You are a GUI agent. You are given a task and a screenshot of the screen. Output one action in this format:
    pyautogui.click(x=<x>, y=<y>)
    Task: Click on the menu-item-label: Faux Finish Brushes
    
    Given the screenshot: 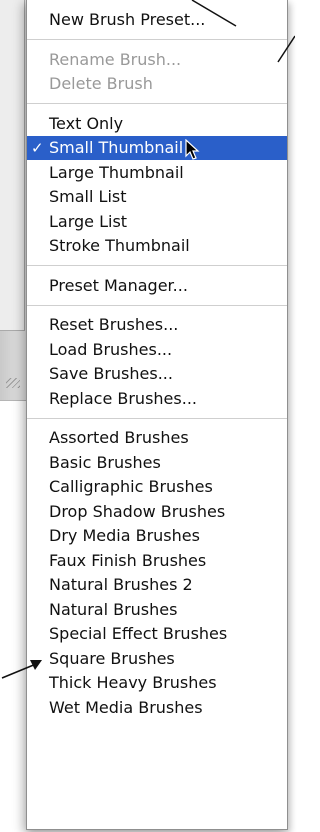 What is the action you would take?
    pyautogui.click(x=128, y=560)
    